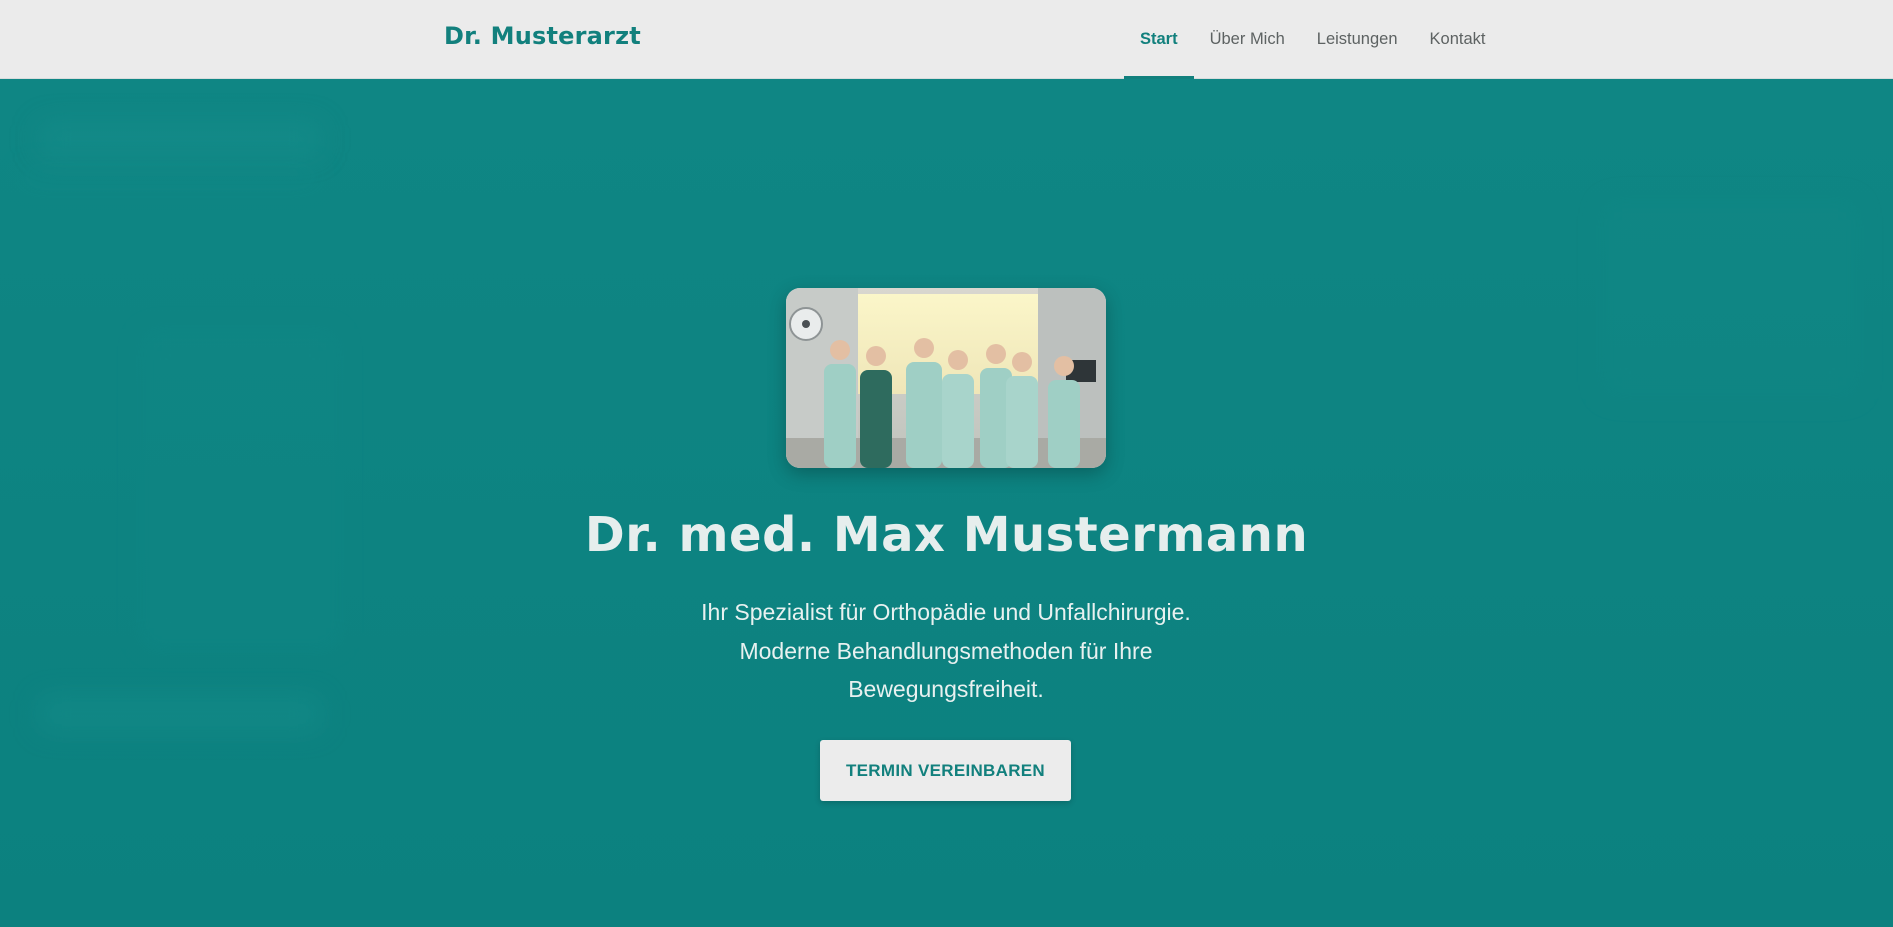  Describe the element at coordinates (1159, 39) in the screenshot. I see `nav-item-start: Start` at that location.